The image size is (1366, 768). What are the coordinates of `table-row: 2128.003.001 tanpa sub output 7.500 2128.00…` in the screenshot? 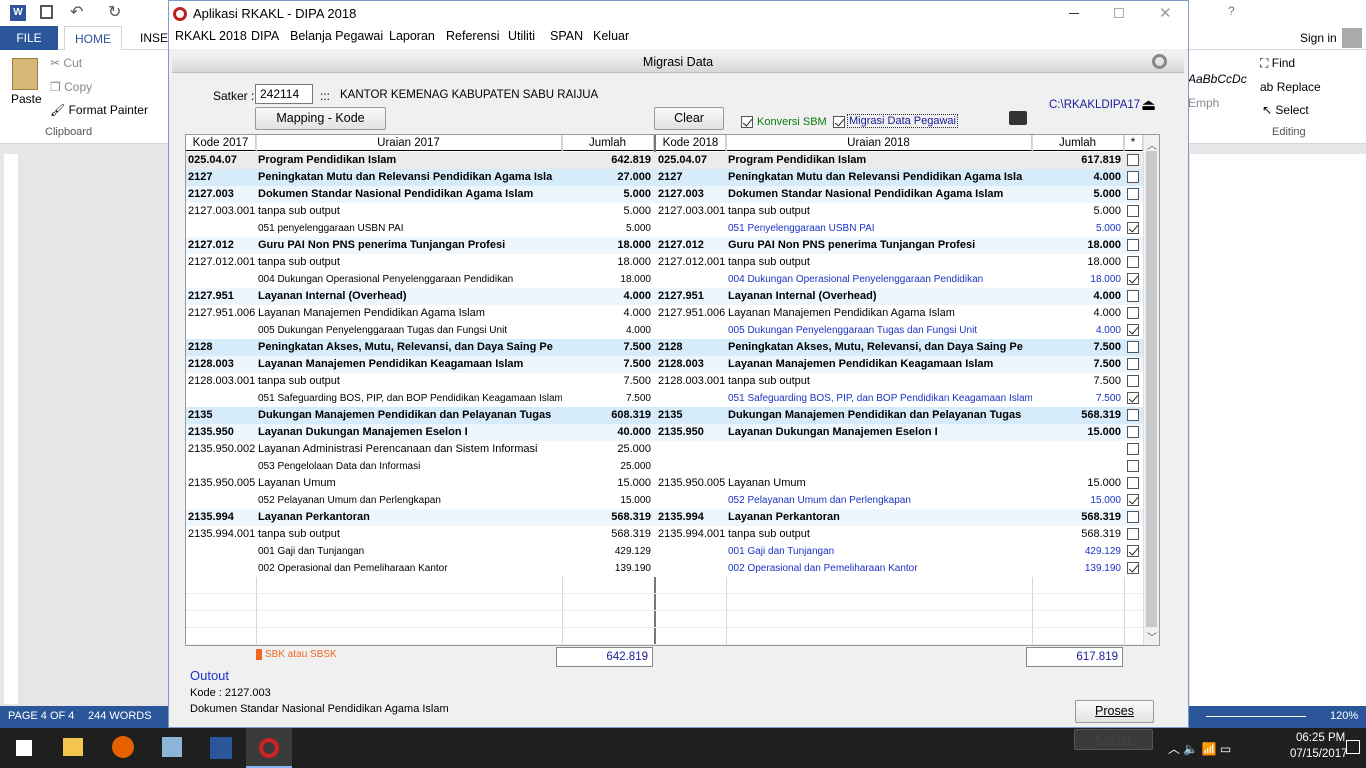 It's located at (672, 381).